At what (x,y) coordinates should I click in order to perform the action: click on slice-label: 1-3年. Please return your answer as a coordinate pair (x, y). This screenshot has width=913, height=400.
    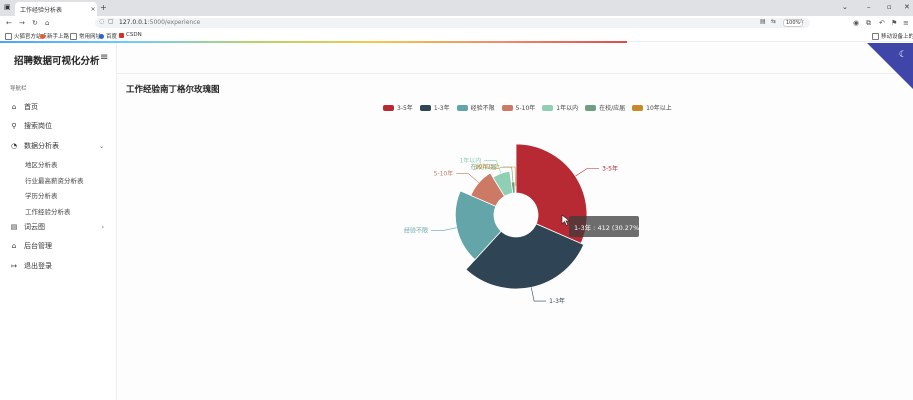
    Looking at the image, I should click on (557, 301).